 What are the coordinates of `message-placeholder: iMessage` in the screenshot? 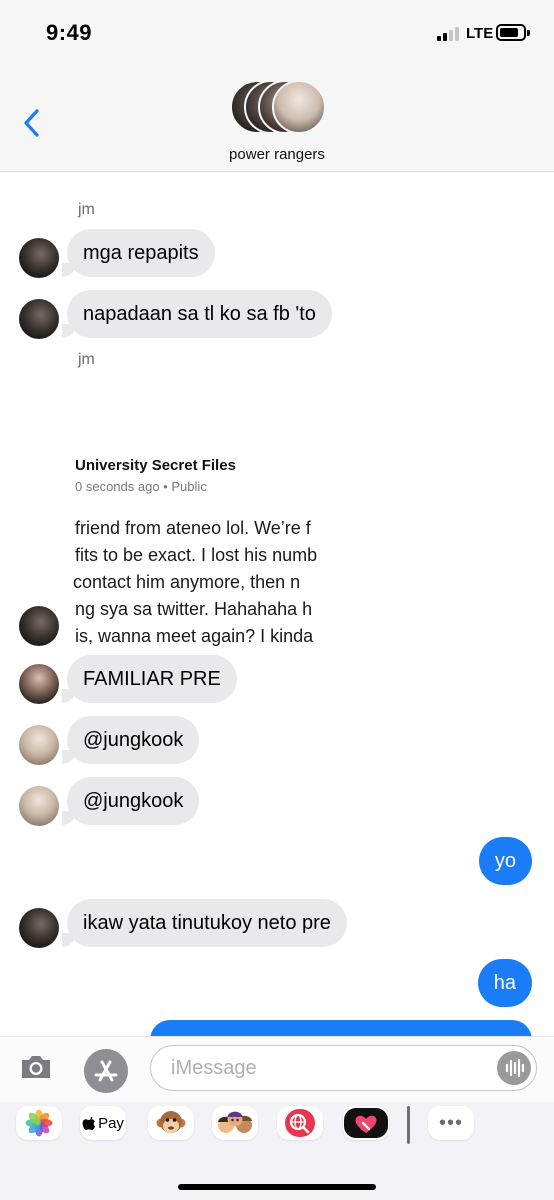 It's located at (214, 1068).